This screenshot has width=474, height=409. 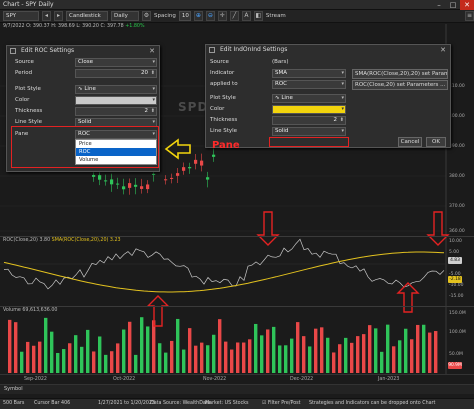 What do you see at coordinates (410, 142) in the screenshot?
I see `cancel-button: Cancel` at bounding box center [410, 142].